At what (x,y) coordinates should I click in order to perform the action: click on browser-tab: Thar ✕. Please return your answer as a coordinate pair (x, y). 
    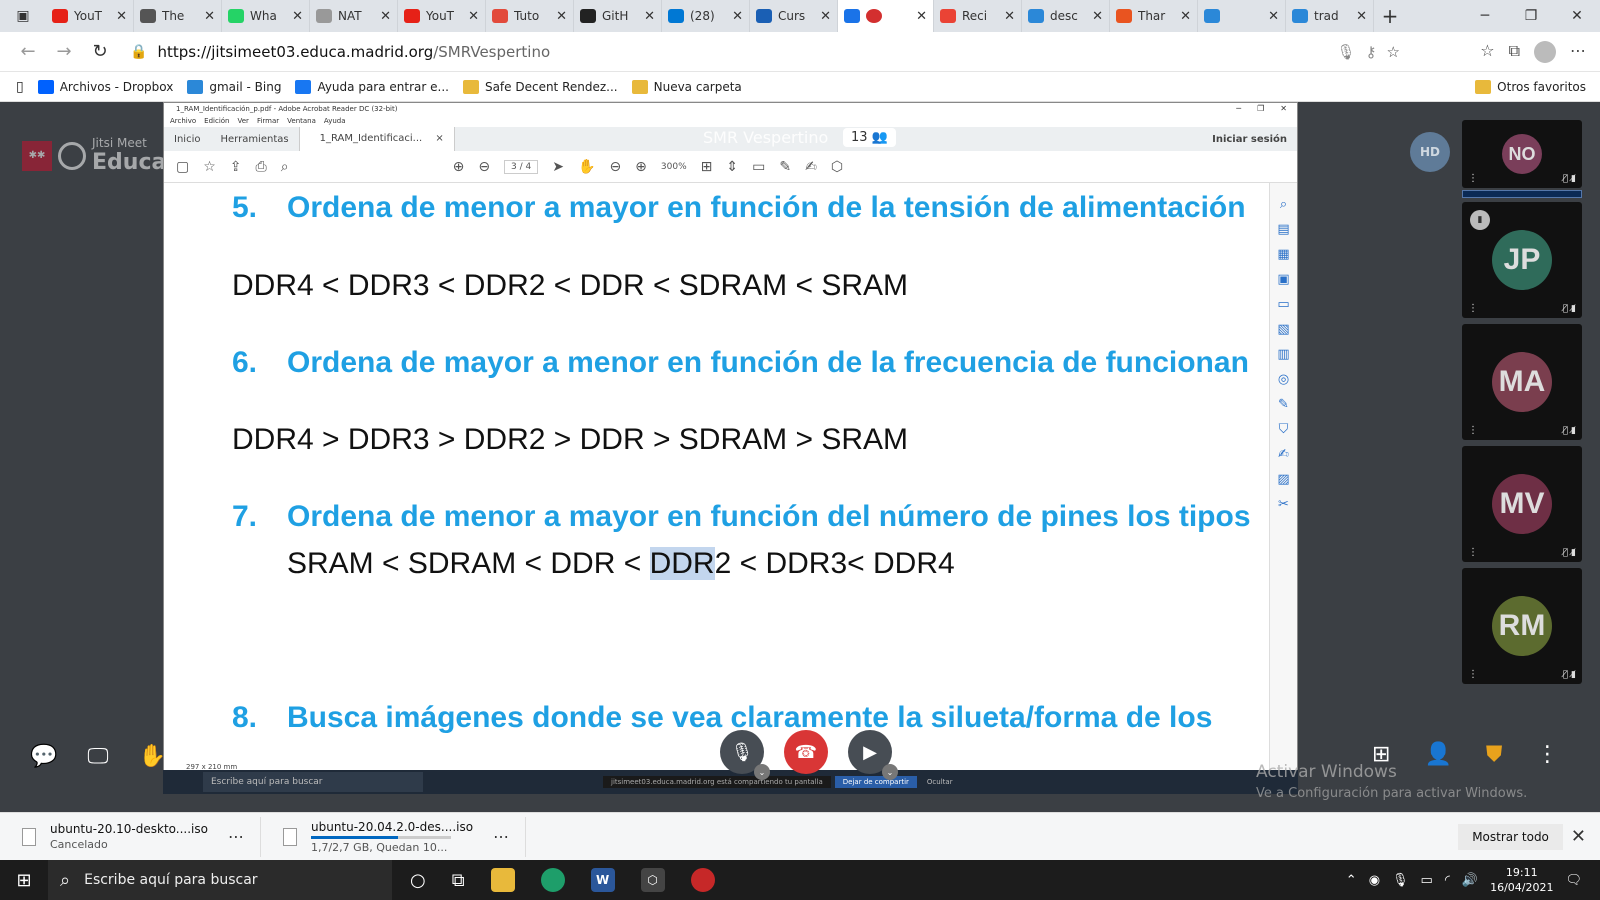
    Looking at the image, I should click on (1154, 16).